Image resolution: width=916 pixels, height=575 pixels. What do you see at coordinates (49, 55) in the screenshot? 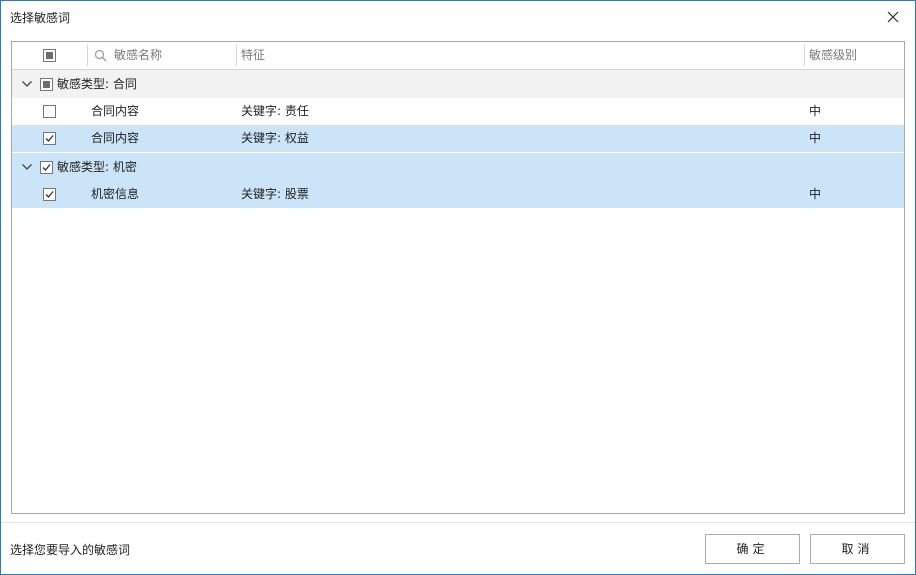
I see `select-all-checkbox` at bounding box center [49, 55].